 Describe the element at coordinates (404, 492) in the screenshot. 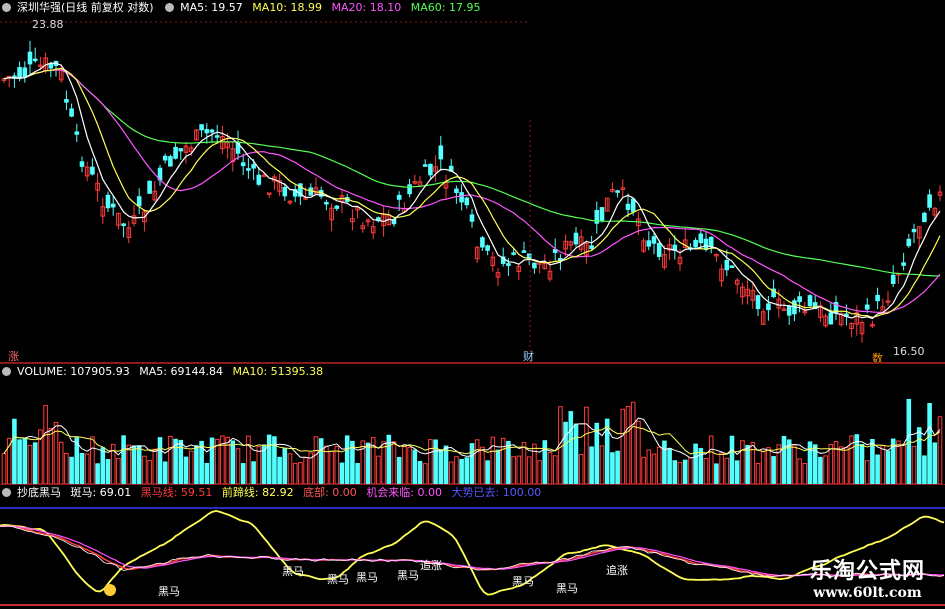

I see `jihui-value: 机会来临: 0.00` at that location.